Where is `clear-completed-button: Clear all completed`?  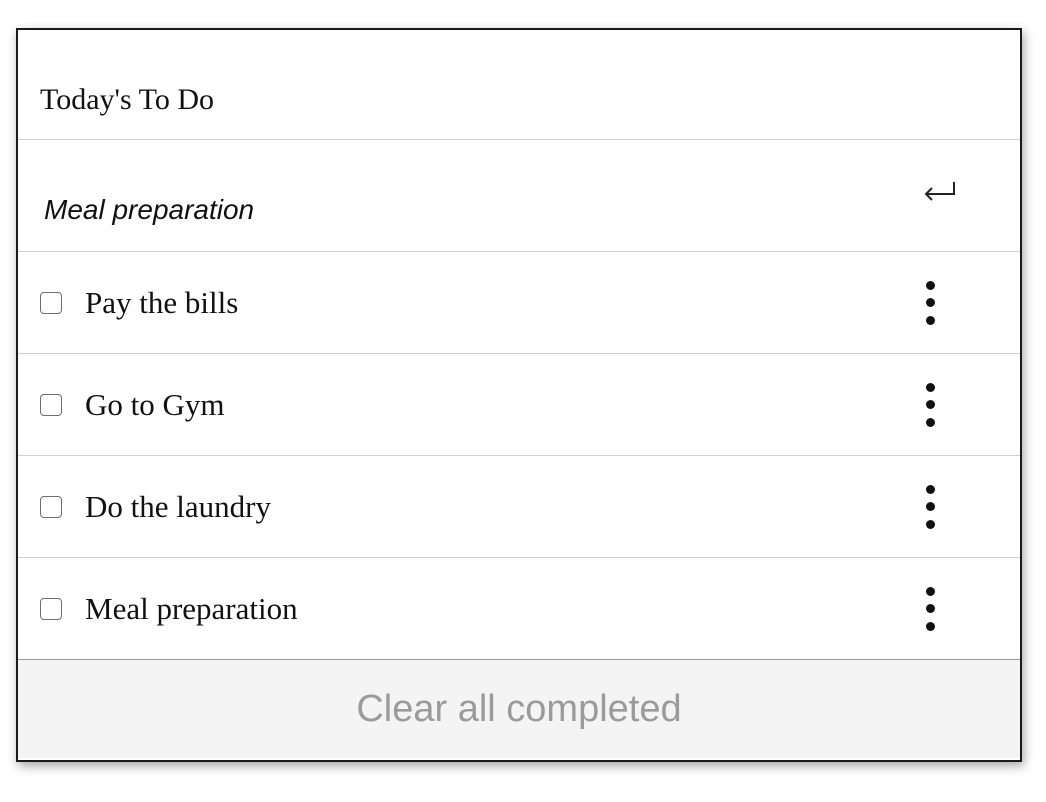 clear-completed-button: Clear all completed is located at coordinates (518, 709).